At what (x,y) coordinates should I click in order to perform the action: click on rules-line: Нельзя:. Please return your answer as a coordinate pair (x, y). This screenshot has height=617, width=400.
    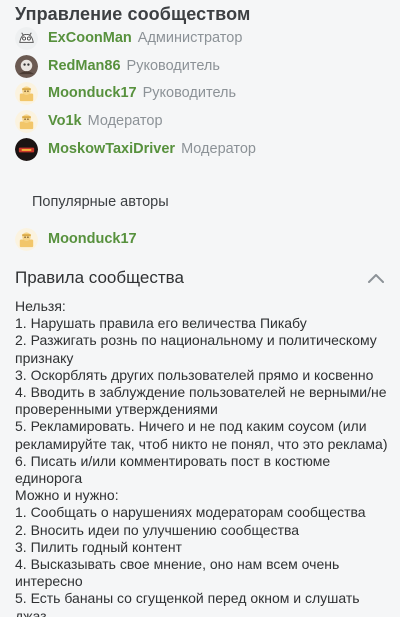
    Looking at the image, I should click on (40, 306).